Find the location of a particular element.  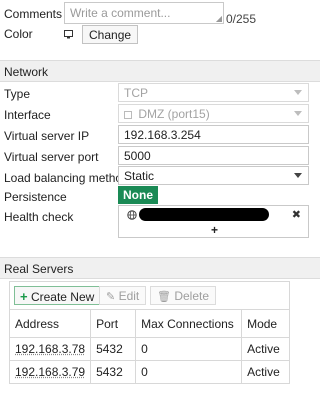

table-row: 192.168.3.78 5432 0 Active is located at coordinates (149, 349).